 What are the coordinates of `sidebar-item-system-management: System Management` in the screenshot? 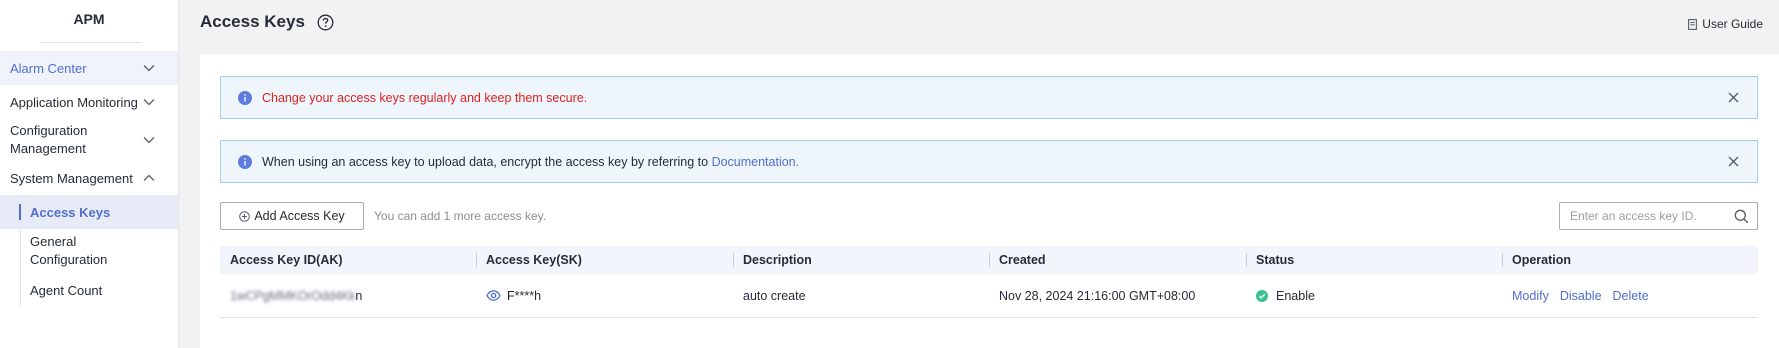 It's located at (89, 178).